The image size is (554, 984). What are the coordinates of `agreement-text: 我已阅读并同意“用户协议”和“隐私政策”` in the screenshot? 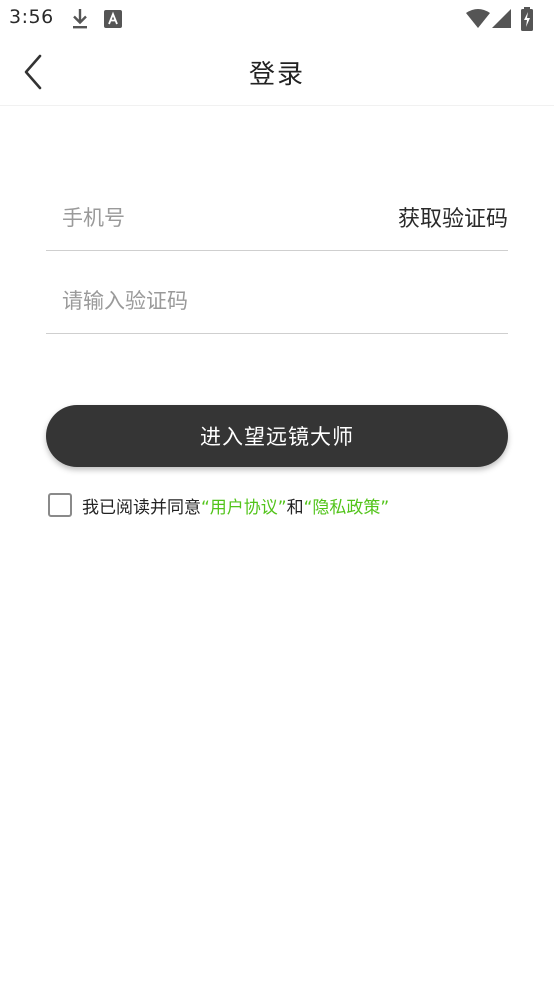 It's located at (235, 505).